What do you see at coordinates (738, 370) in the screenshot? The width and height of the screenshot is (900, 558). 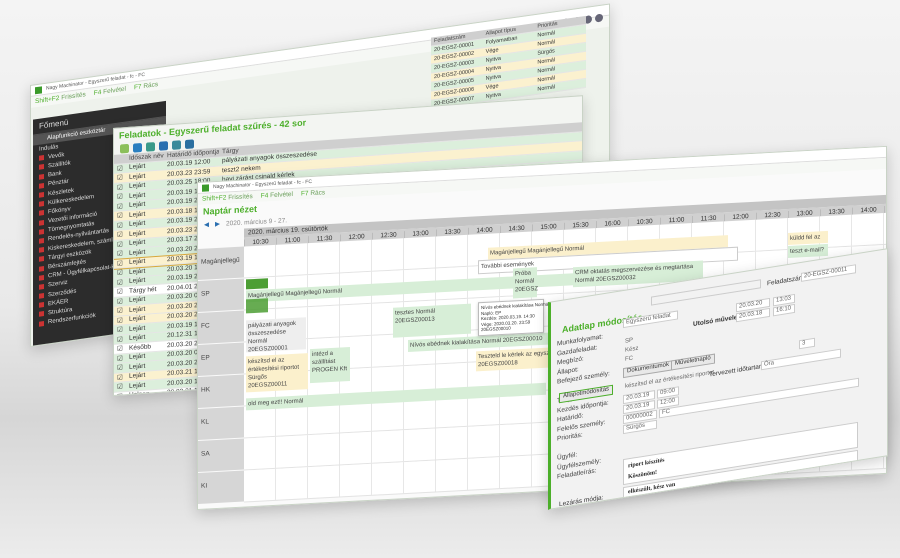 I see `duration-label: Tervezett időtartam:` at bounding box center [738, 370].